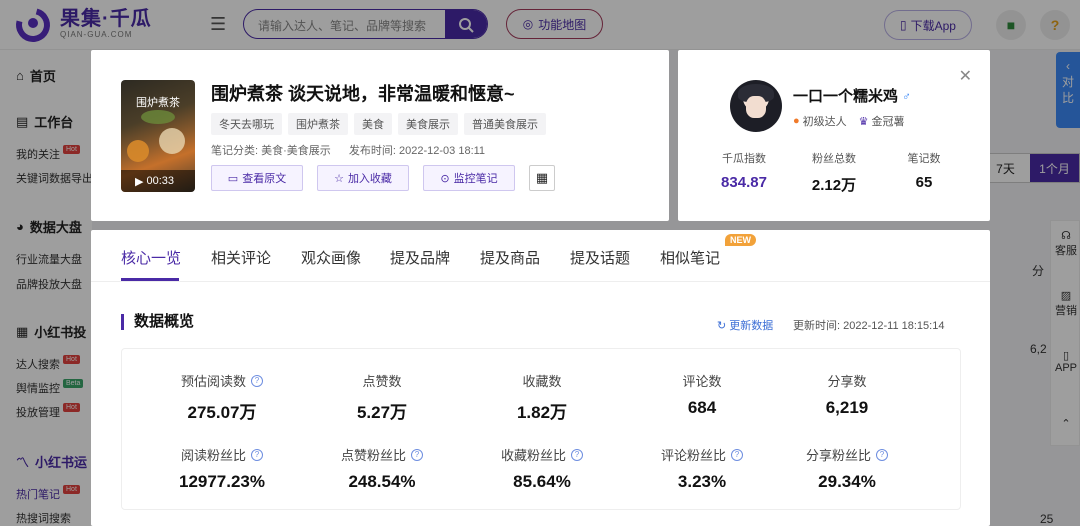 The height and width of the screenshot is (526, 1080). What do you see at coordinates (382, 468) in the screenshot?
I see `stat-like-fan-ratio: 点赞粉丝比? 248.54%` at bounding box center [382, 468].